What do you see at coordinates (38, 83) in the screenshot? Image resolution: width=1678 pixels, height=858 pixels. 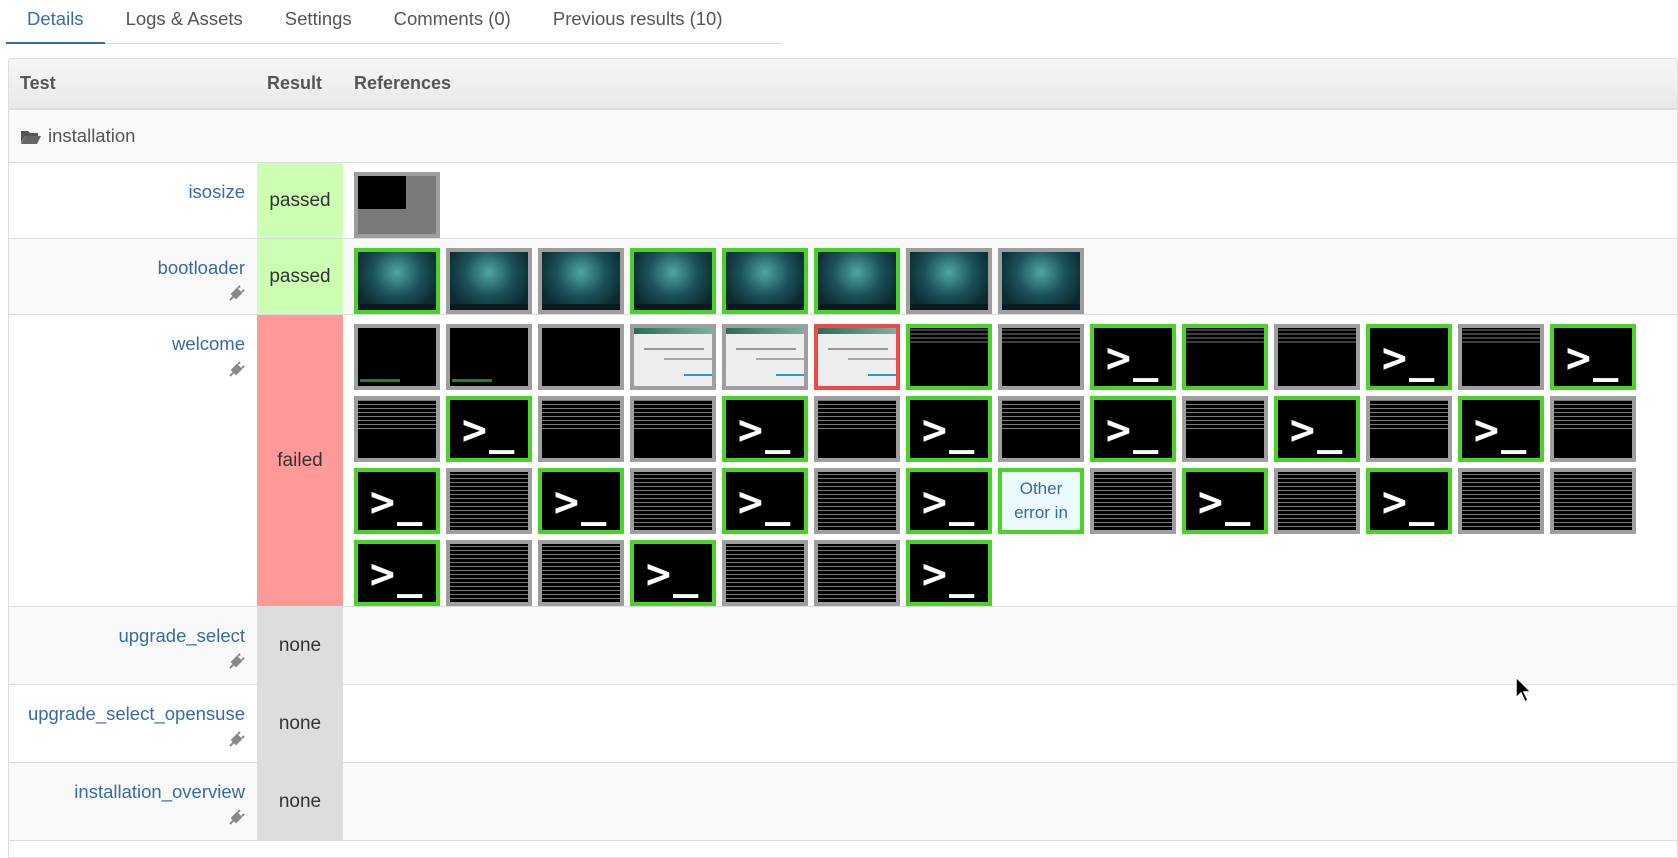 I see `column-header-test: Test` at bounding box center [38, 83].